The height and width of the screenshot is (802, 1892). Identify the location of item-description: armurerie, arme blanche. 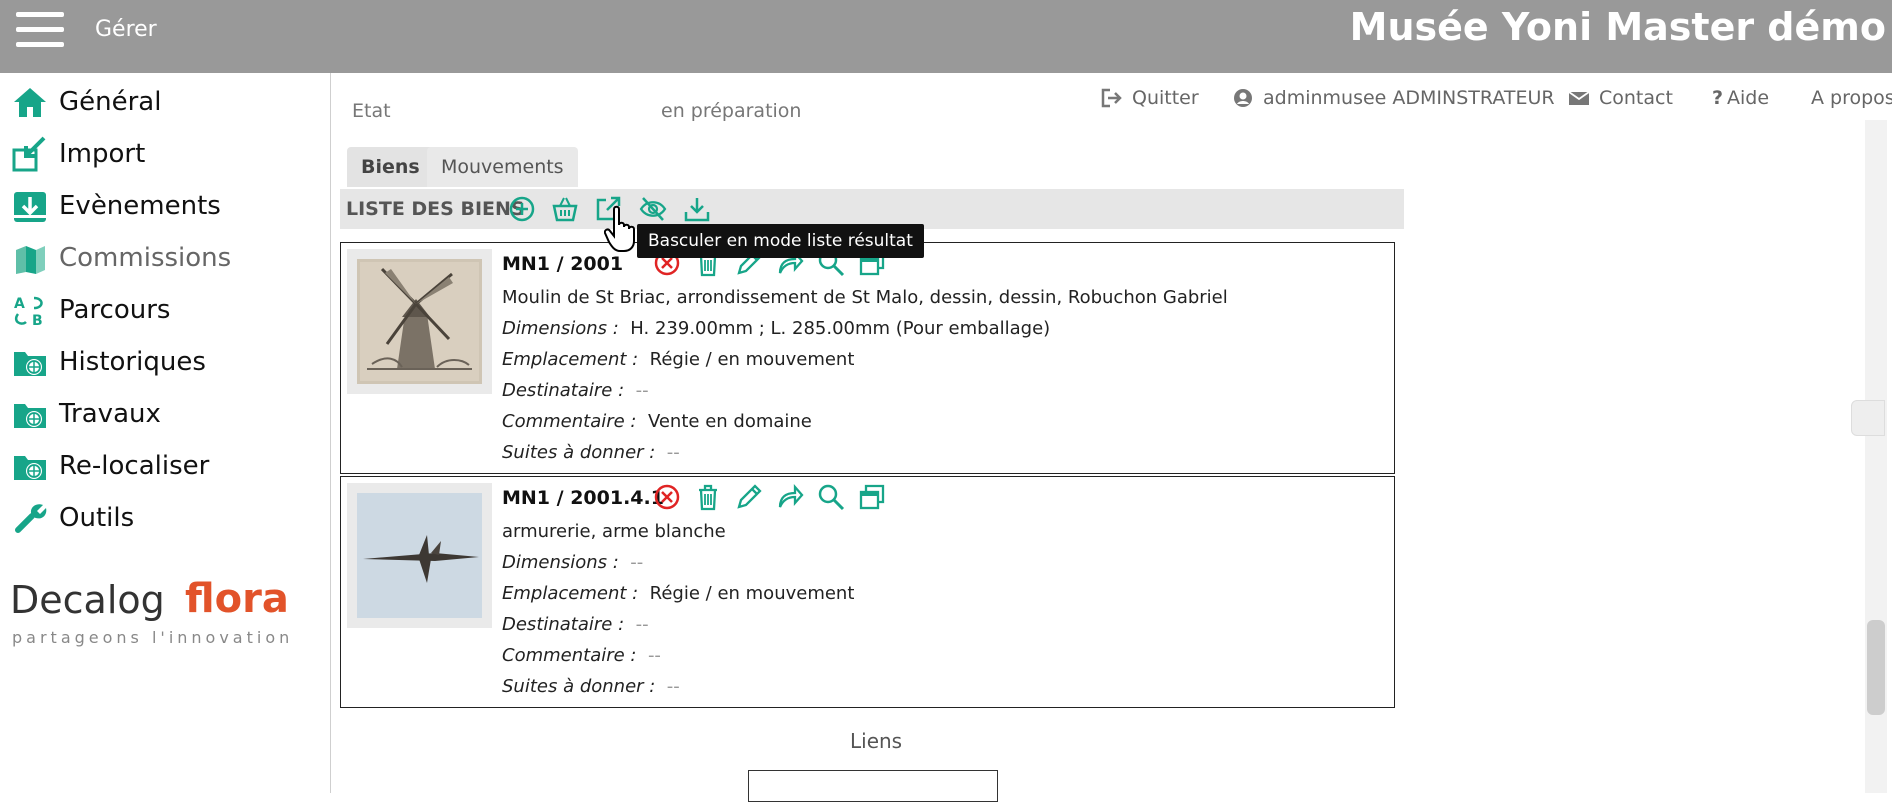
(614, 531).